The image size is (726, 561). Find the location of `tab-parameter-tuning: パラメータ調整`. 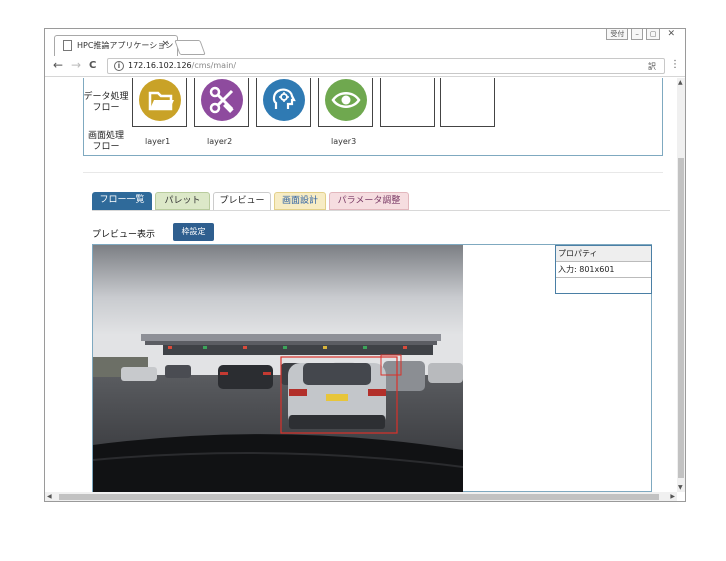

tab-parameter-tuning: パラメータ調整 is located at coordinates (369, 201).